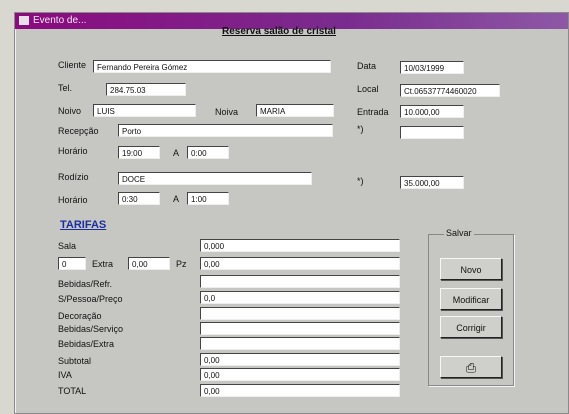 This screenshot has width=569, height=414. Describe the element at coordinates (360, 181) in the screenshot. I see `star2-label: *)` at that location.